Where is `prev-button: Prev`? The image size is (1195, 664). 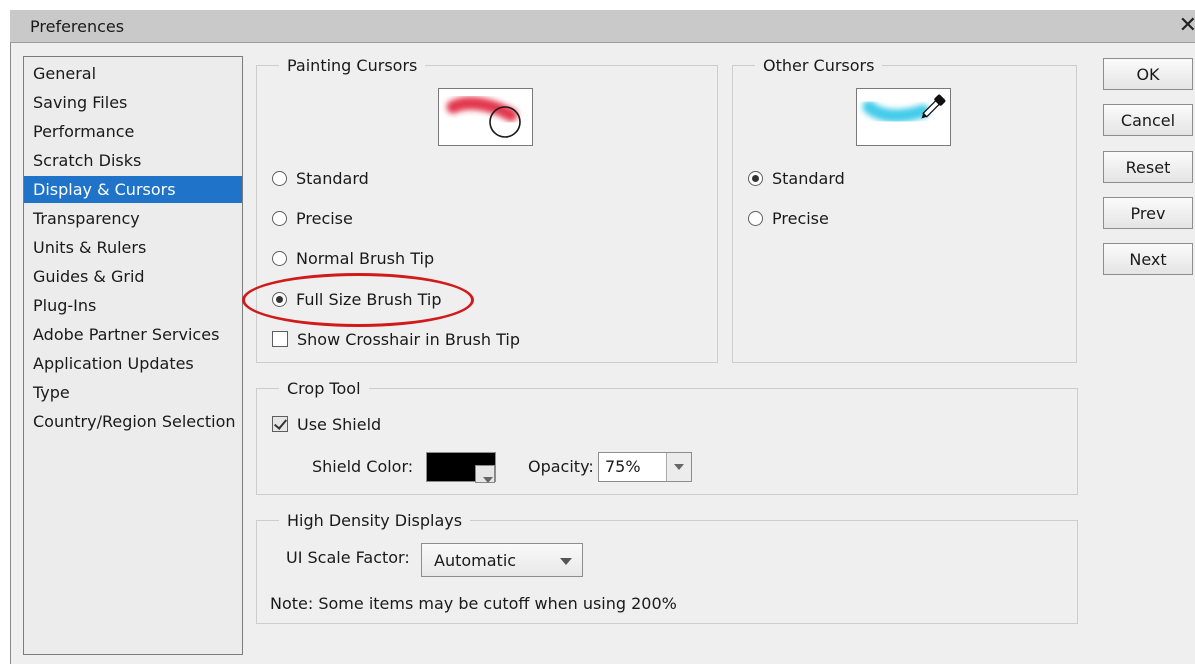 prev-button: Prev is located at coordinates (1148, 213).